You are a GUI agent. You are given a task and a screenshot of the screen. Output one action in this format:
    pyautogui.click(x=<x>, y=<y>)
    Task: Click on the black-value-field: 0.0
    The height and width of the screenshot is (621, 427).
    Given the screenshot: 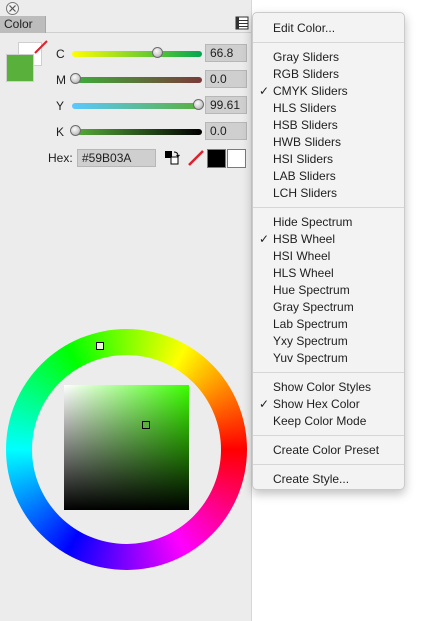 What is the action you would take?
    pyautogui.click(x=226, y=131)
    